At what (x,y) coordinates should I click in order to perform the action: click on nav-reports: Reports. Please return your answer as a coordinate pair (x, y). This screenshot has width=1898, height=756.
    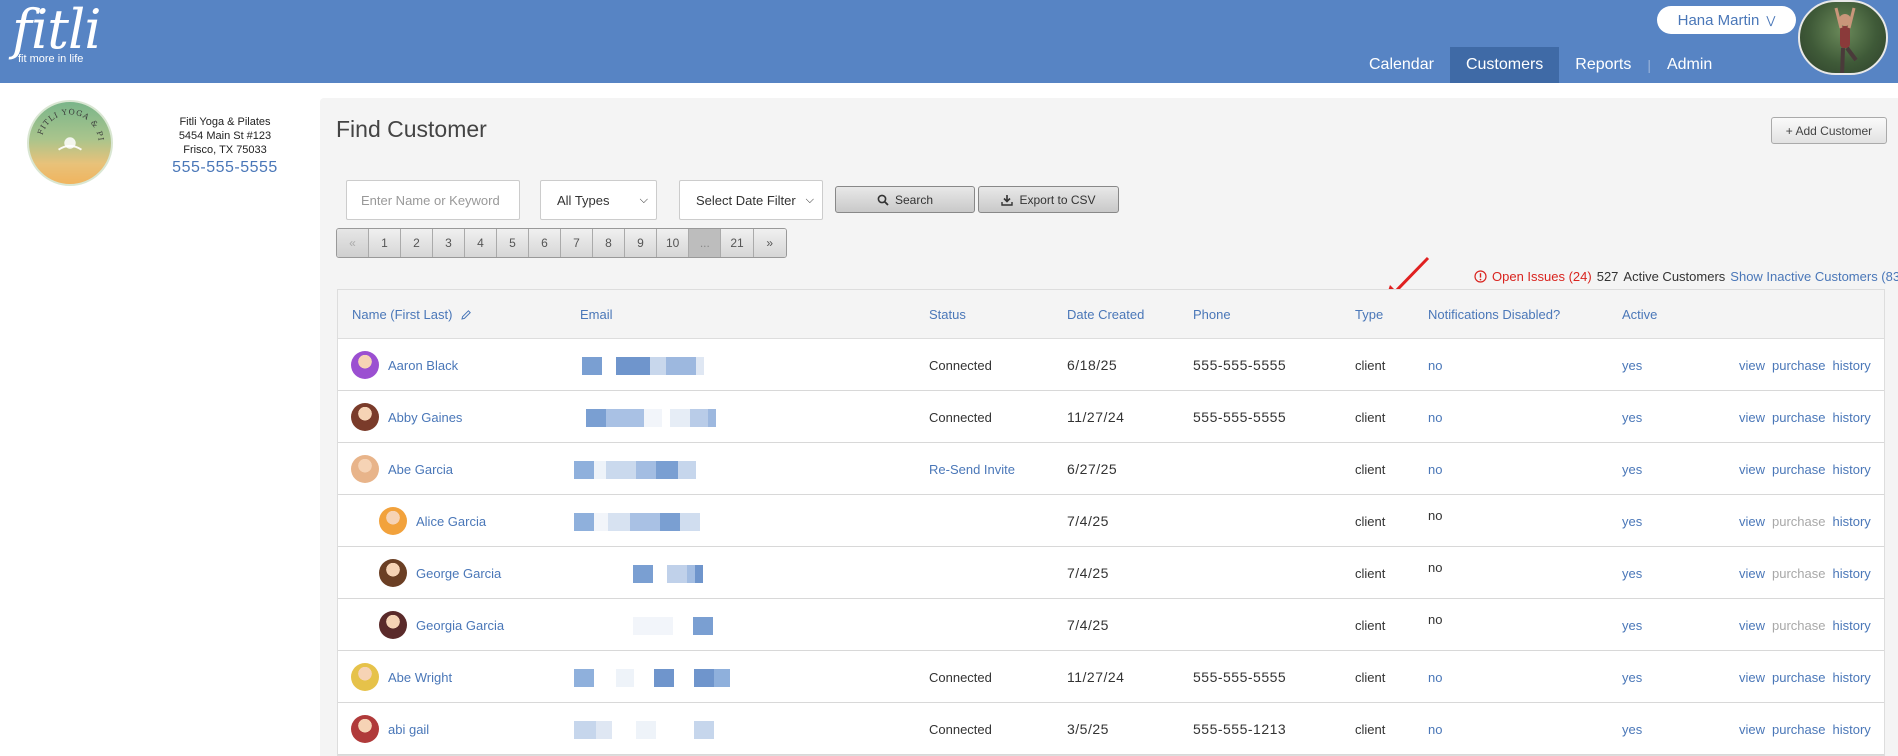
    Looking at the image, I should click on (1603, 65).